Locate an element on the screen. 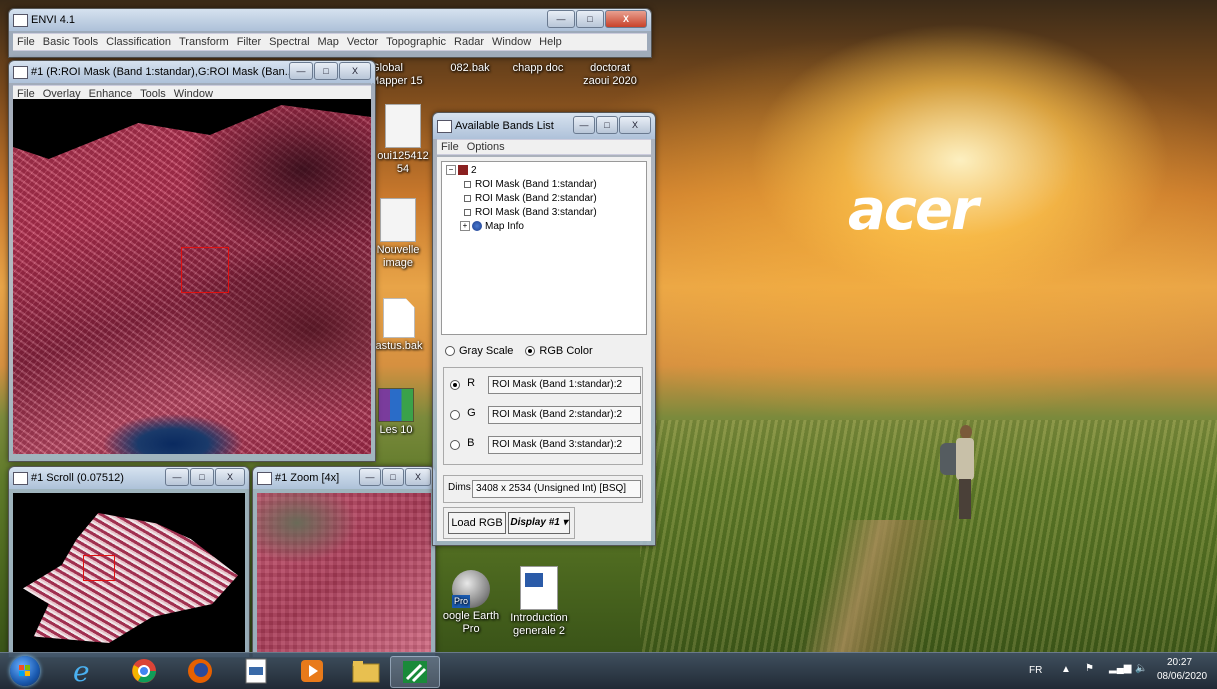  taskbar-envi is located at coordinates (415, 672).